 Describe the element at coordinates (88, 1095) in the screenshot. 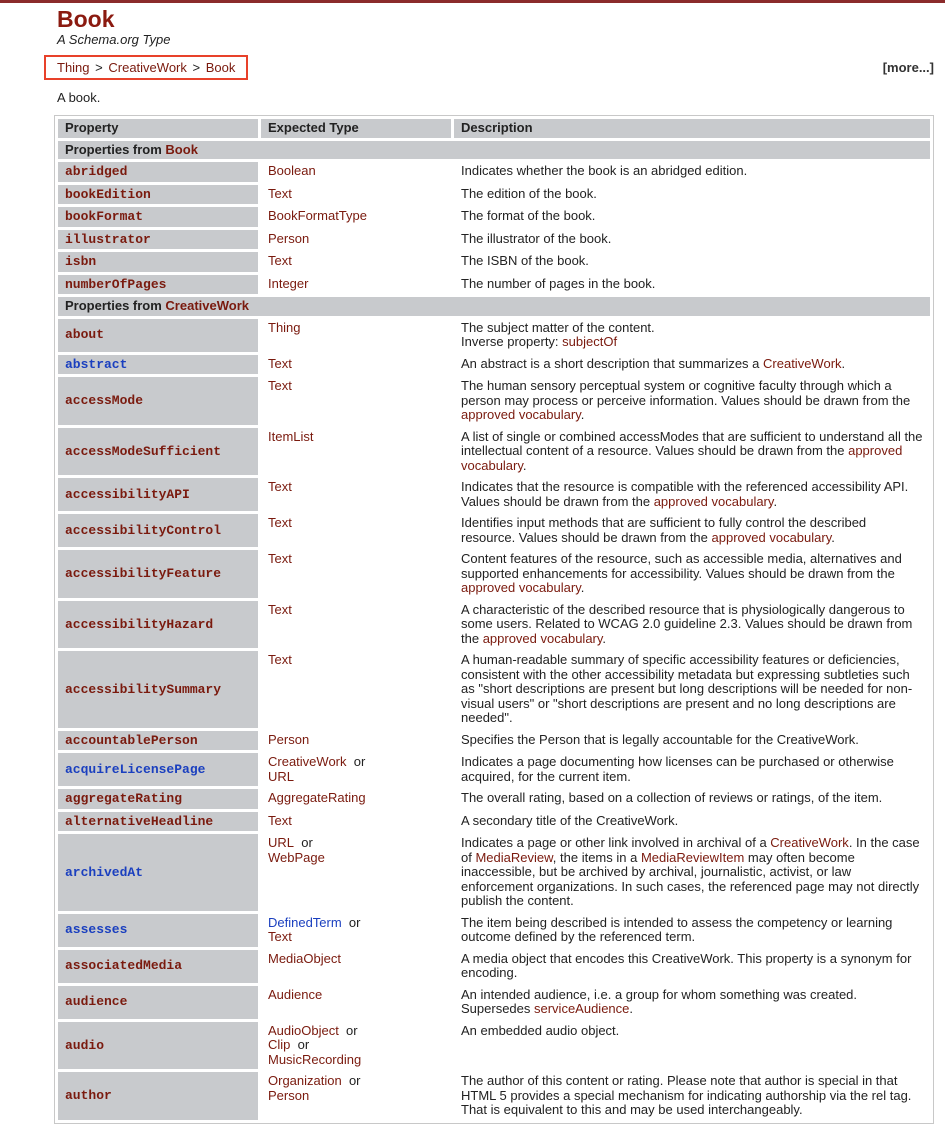

I see `property-name-link: author` at that location.